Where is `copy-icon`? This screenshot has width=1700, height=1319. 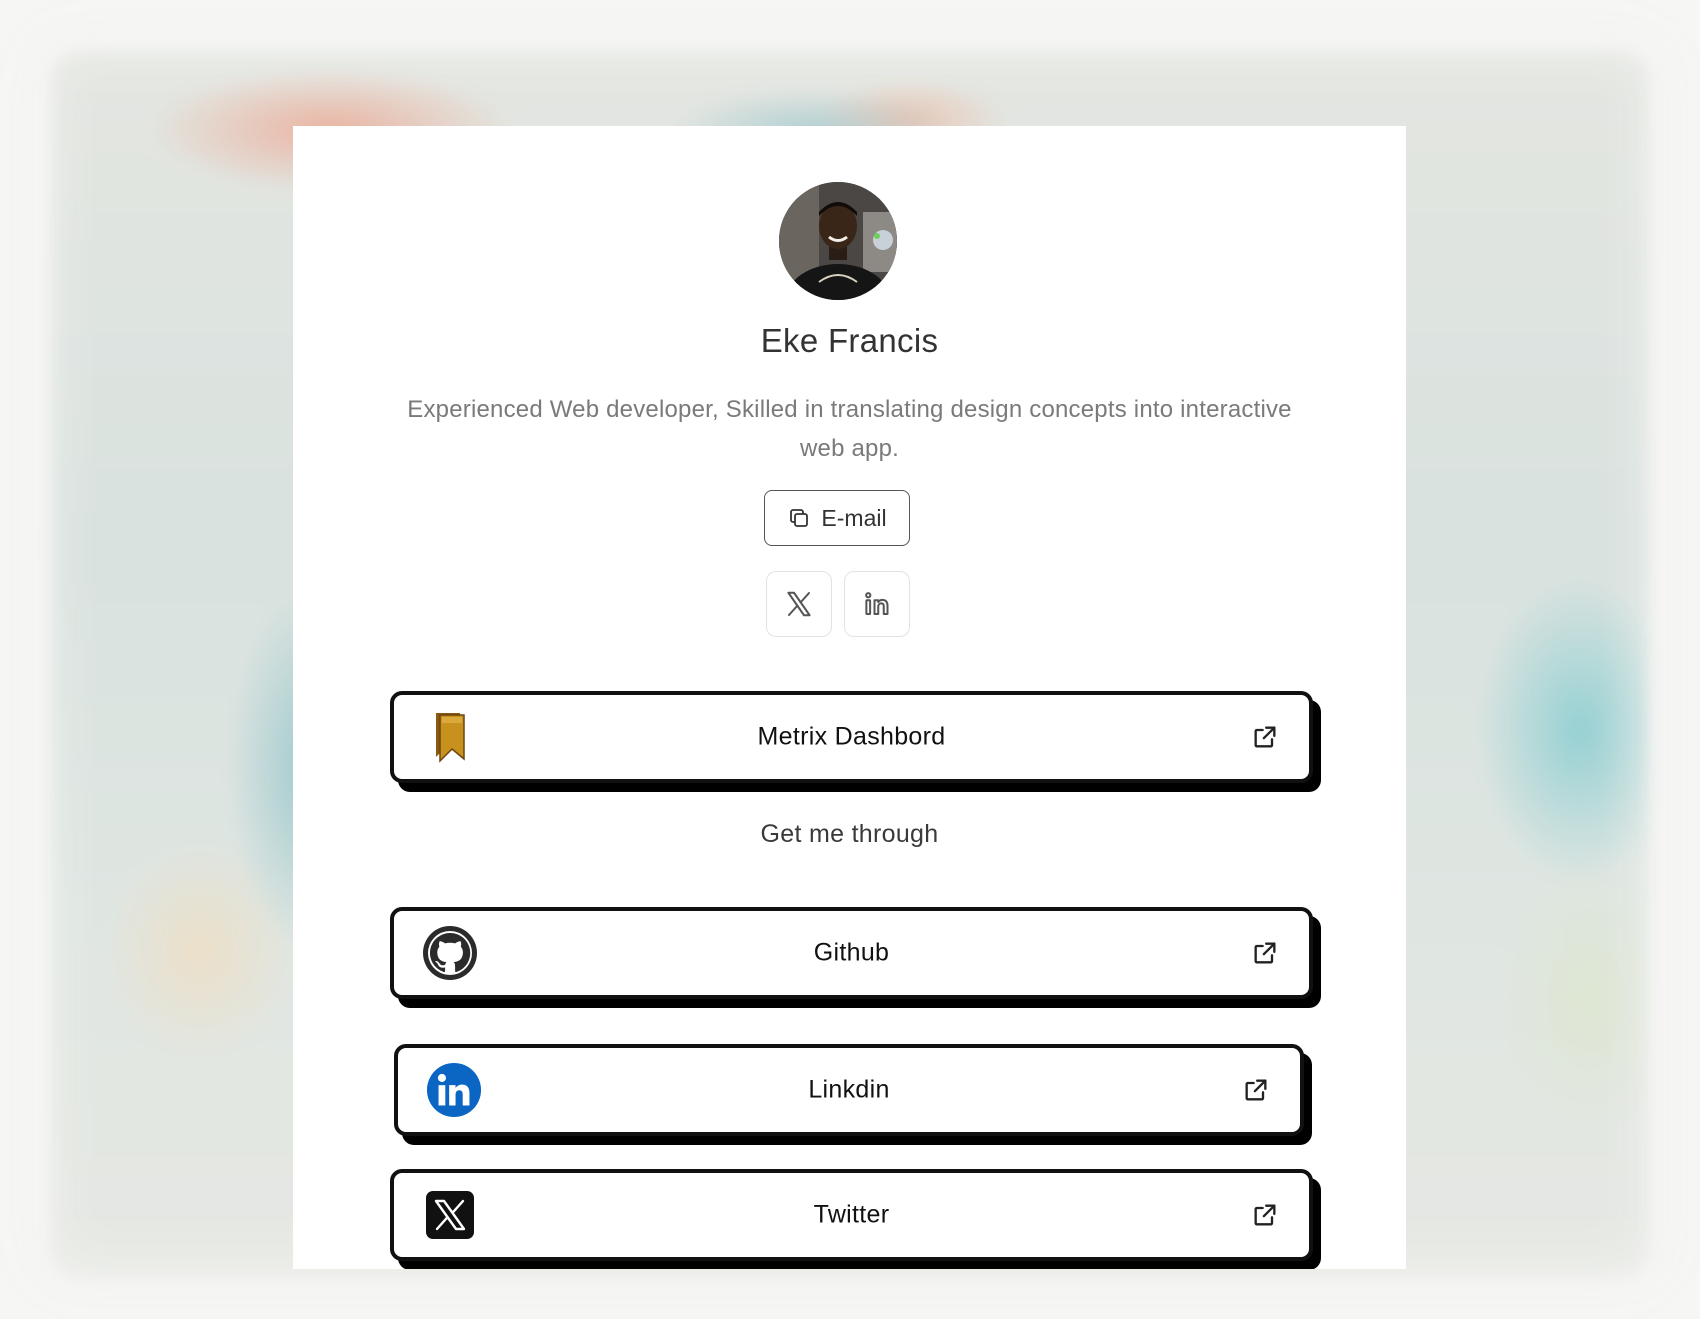
copy-icon is located at coordinates (799, 518).